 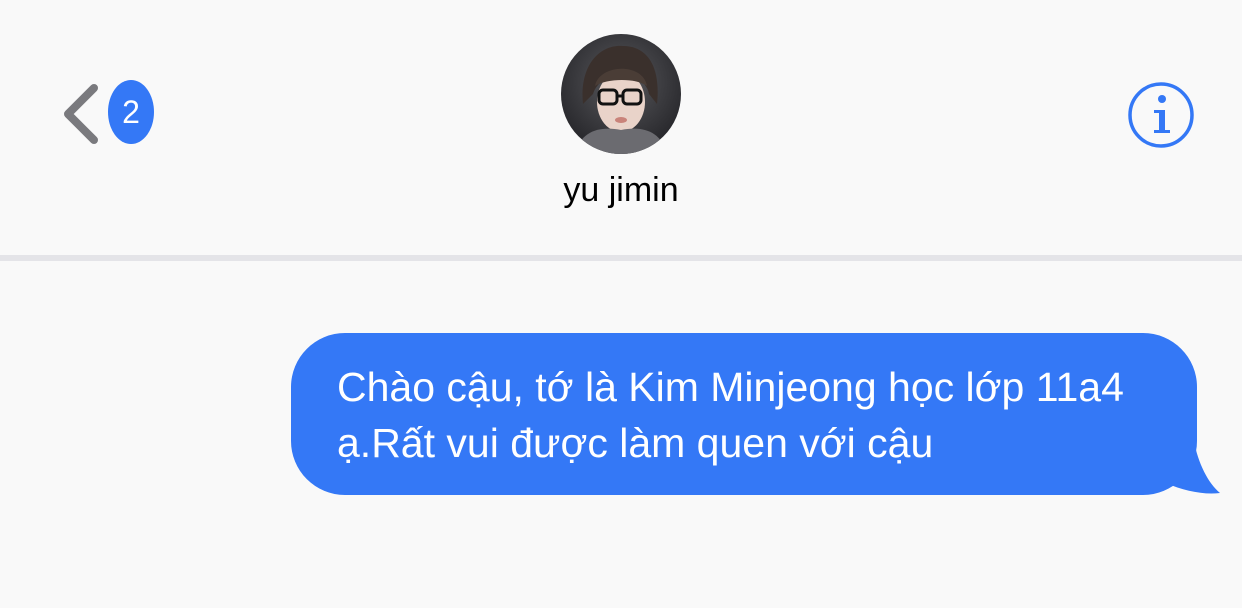 I want to click on unread-count-badge: 2, so click(x=131, y=112).